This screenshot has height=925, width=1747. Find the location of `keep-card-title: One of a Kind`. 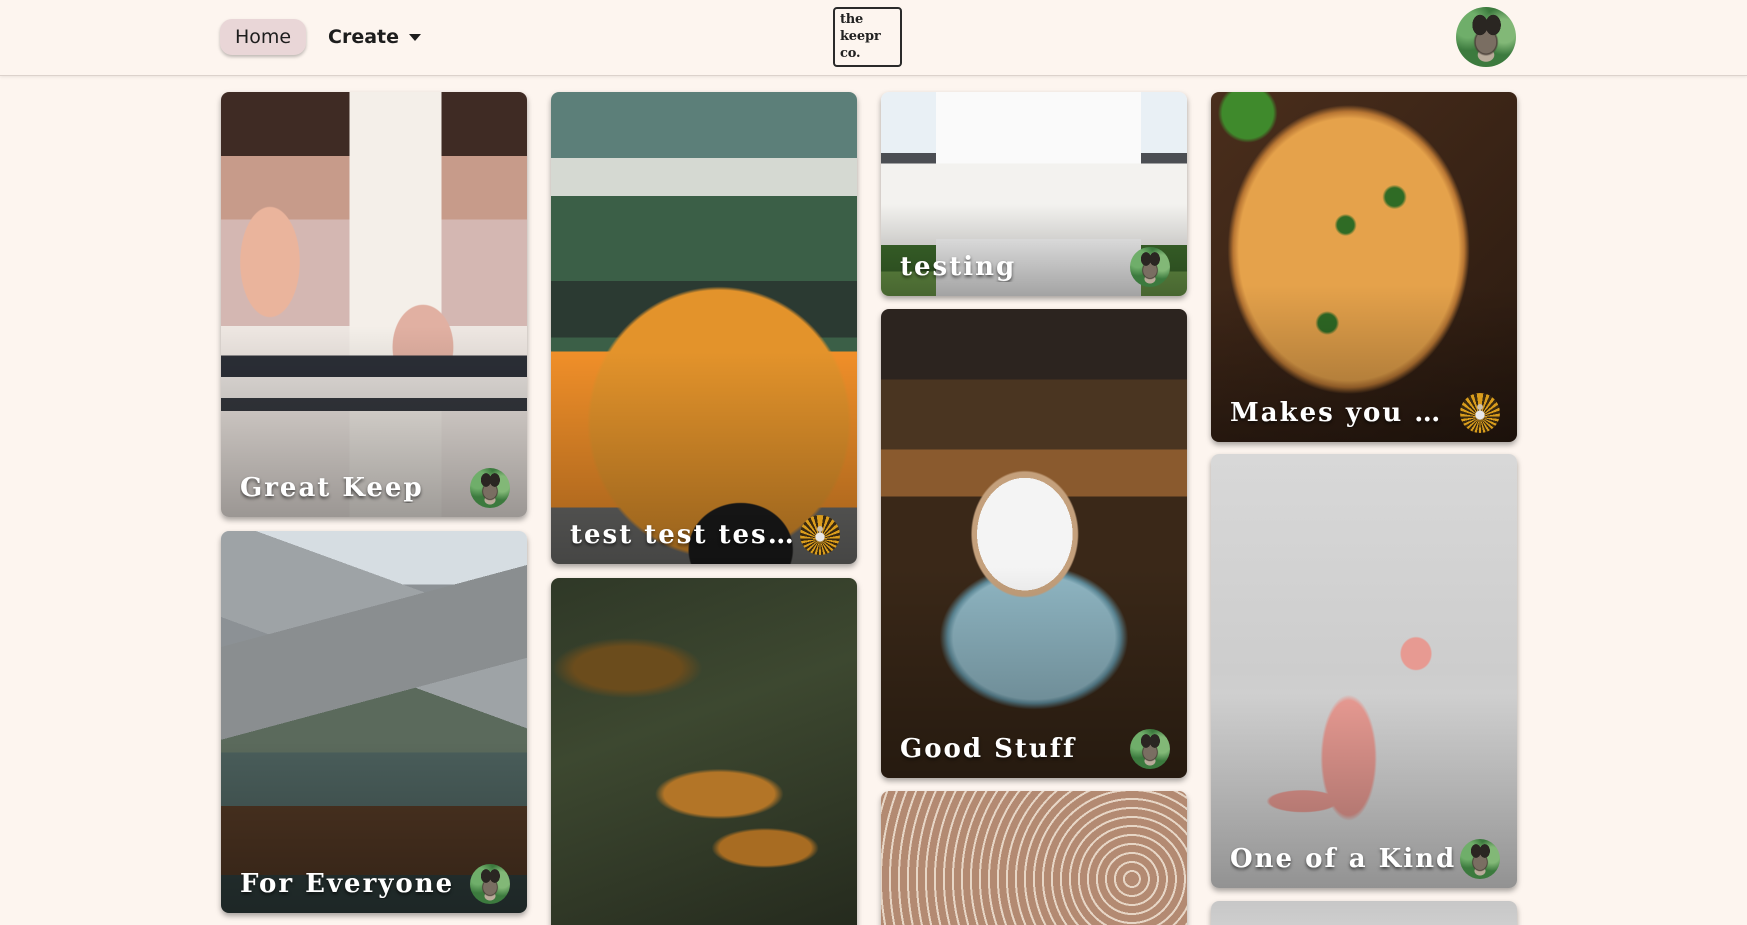

keep-card-title: One of a Kind is located at coordinates (1343, 859).